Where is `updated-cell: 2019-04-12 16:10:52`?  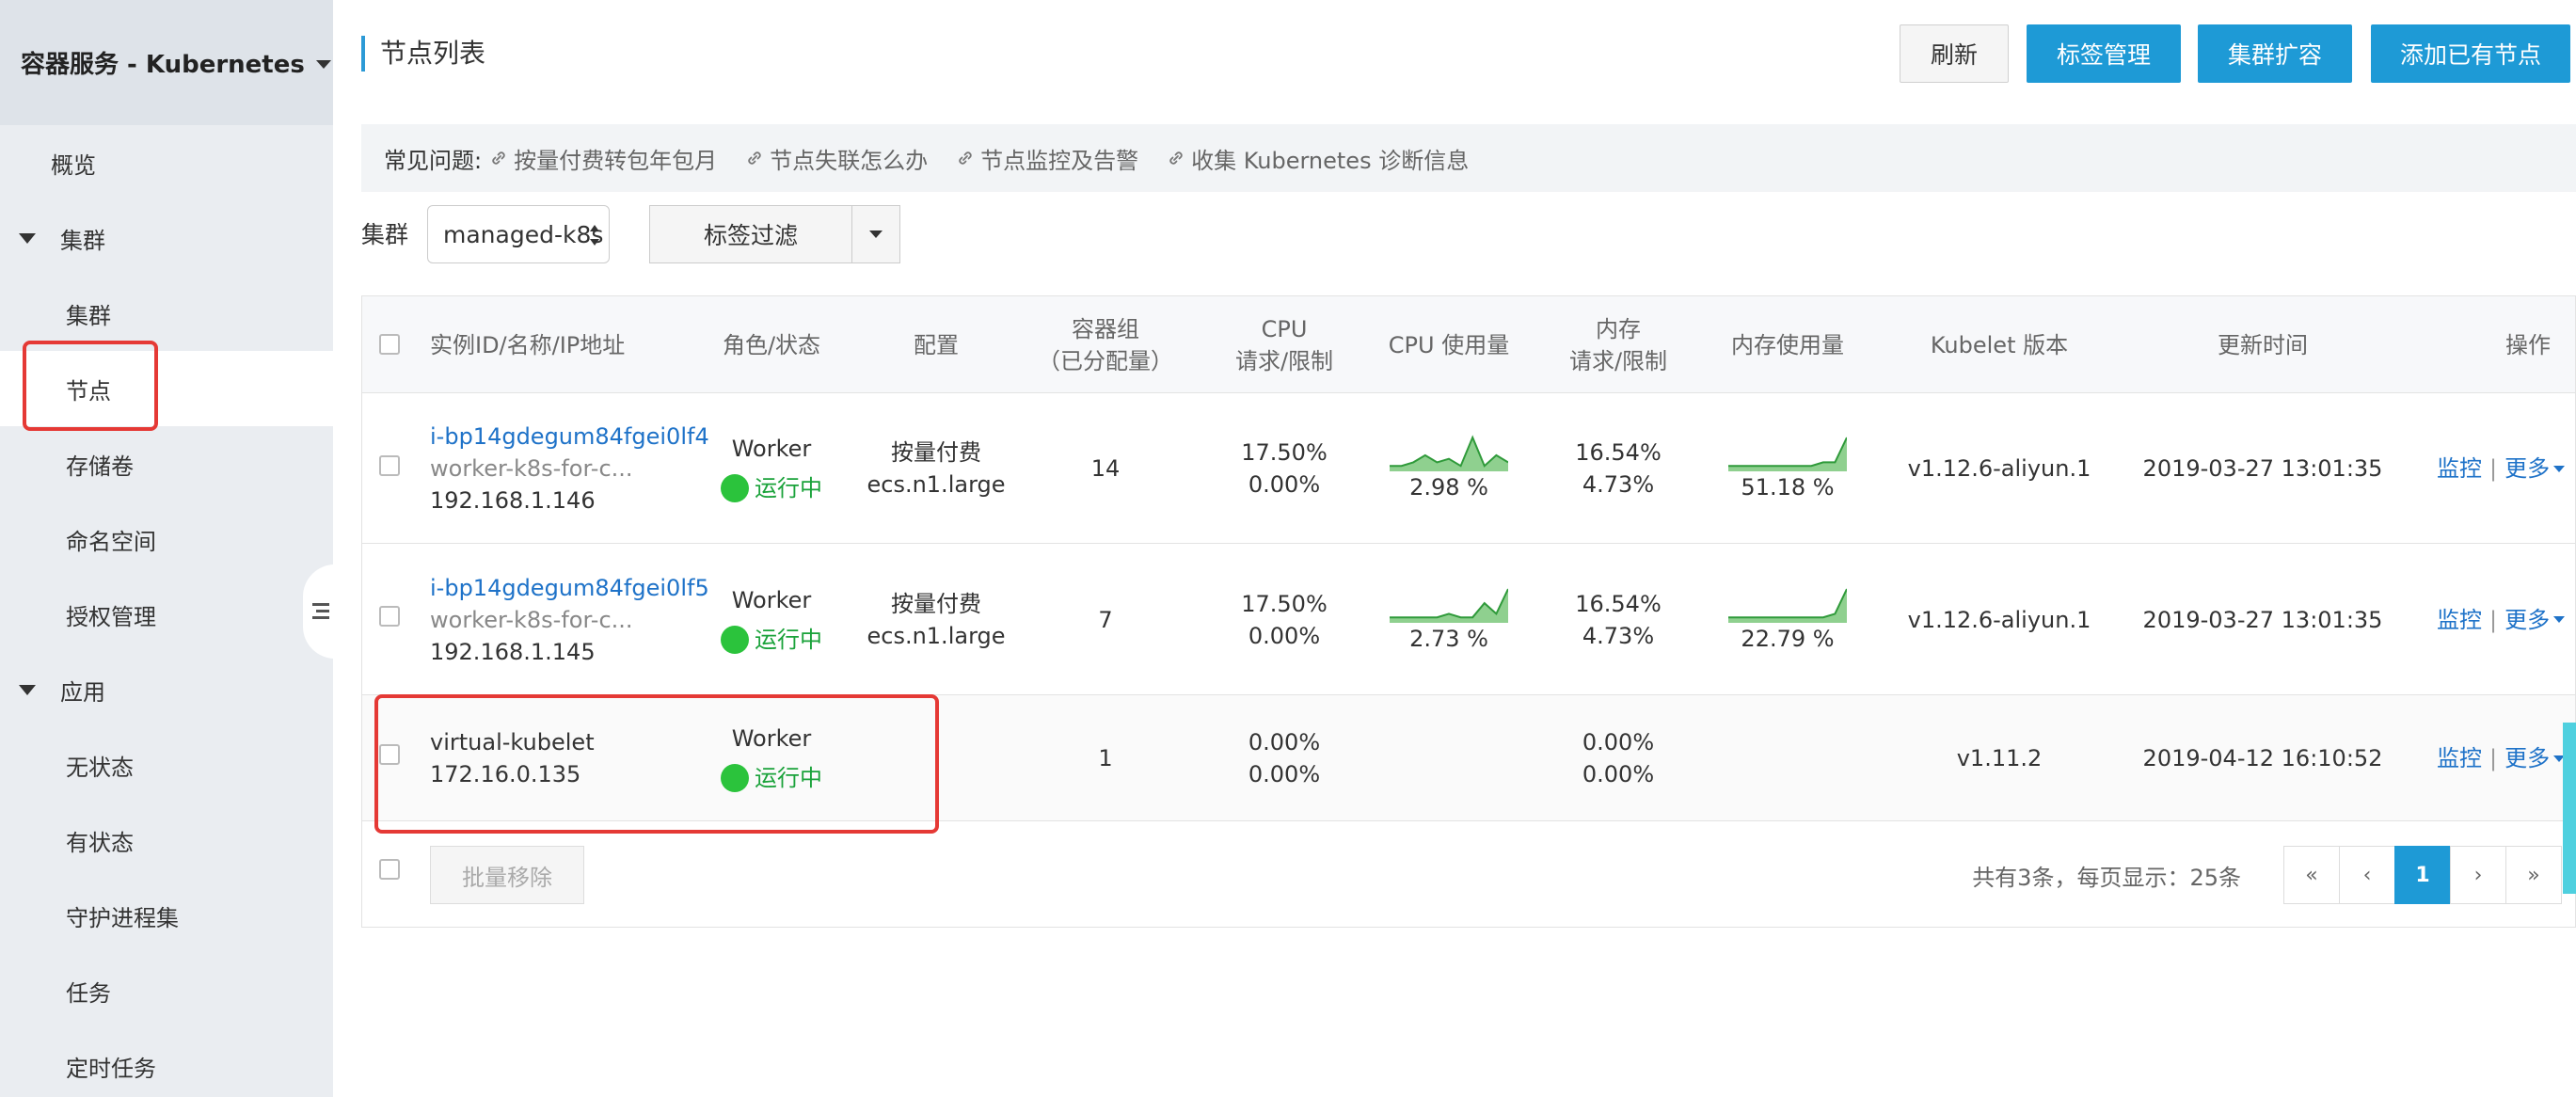
updated-cell: 2019-04-12 16:10:52 is located at coordinates (2262, 758).